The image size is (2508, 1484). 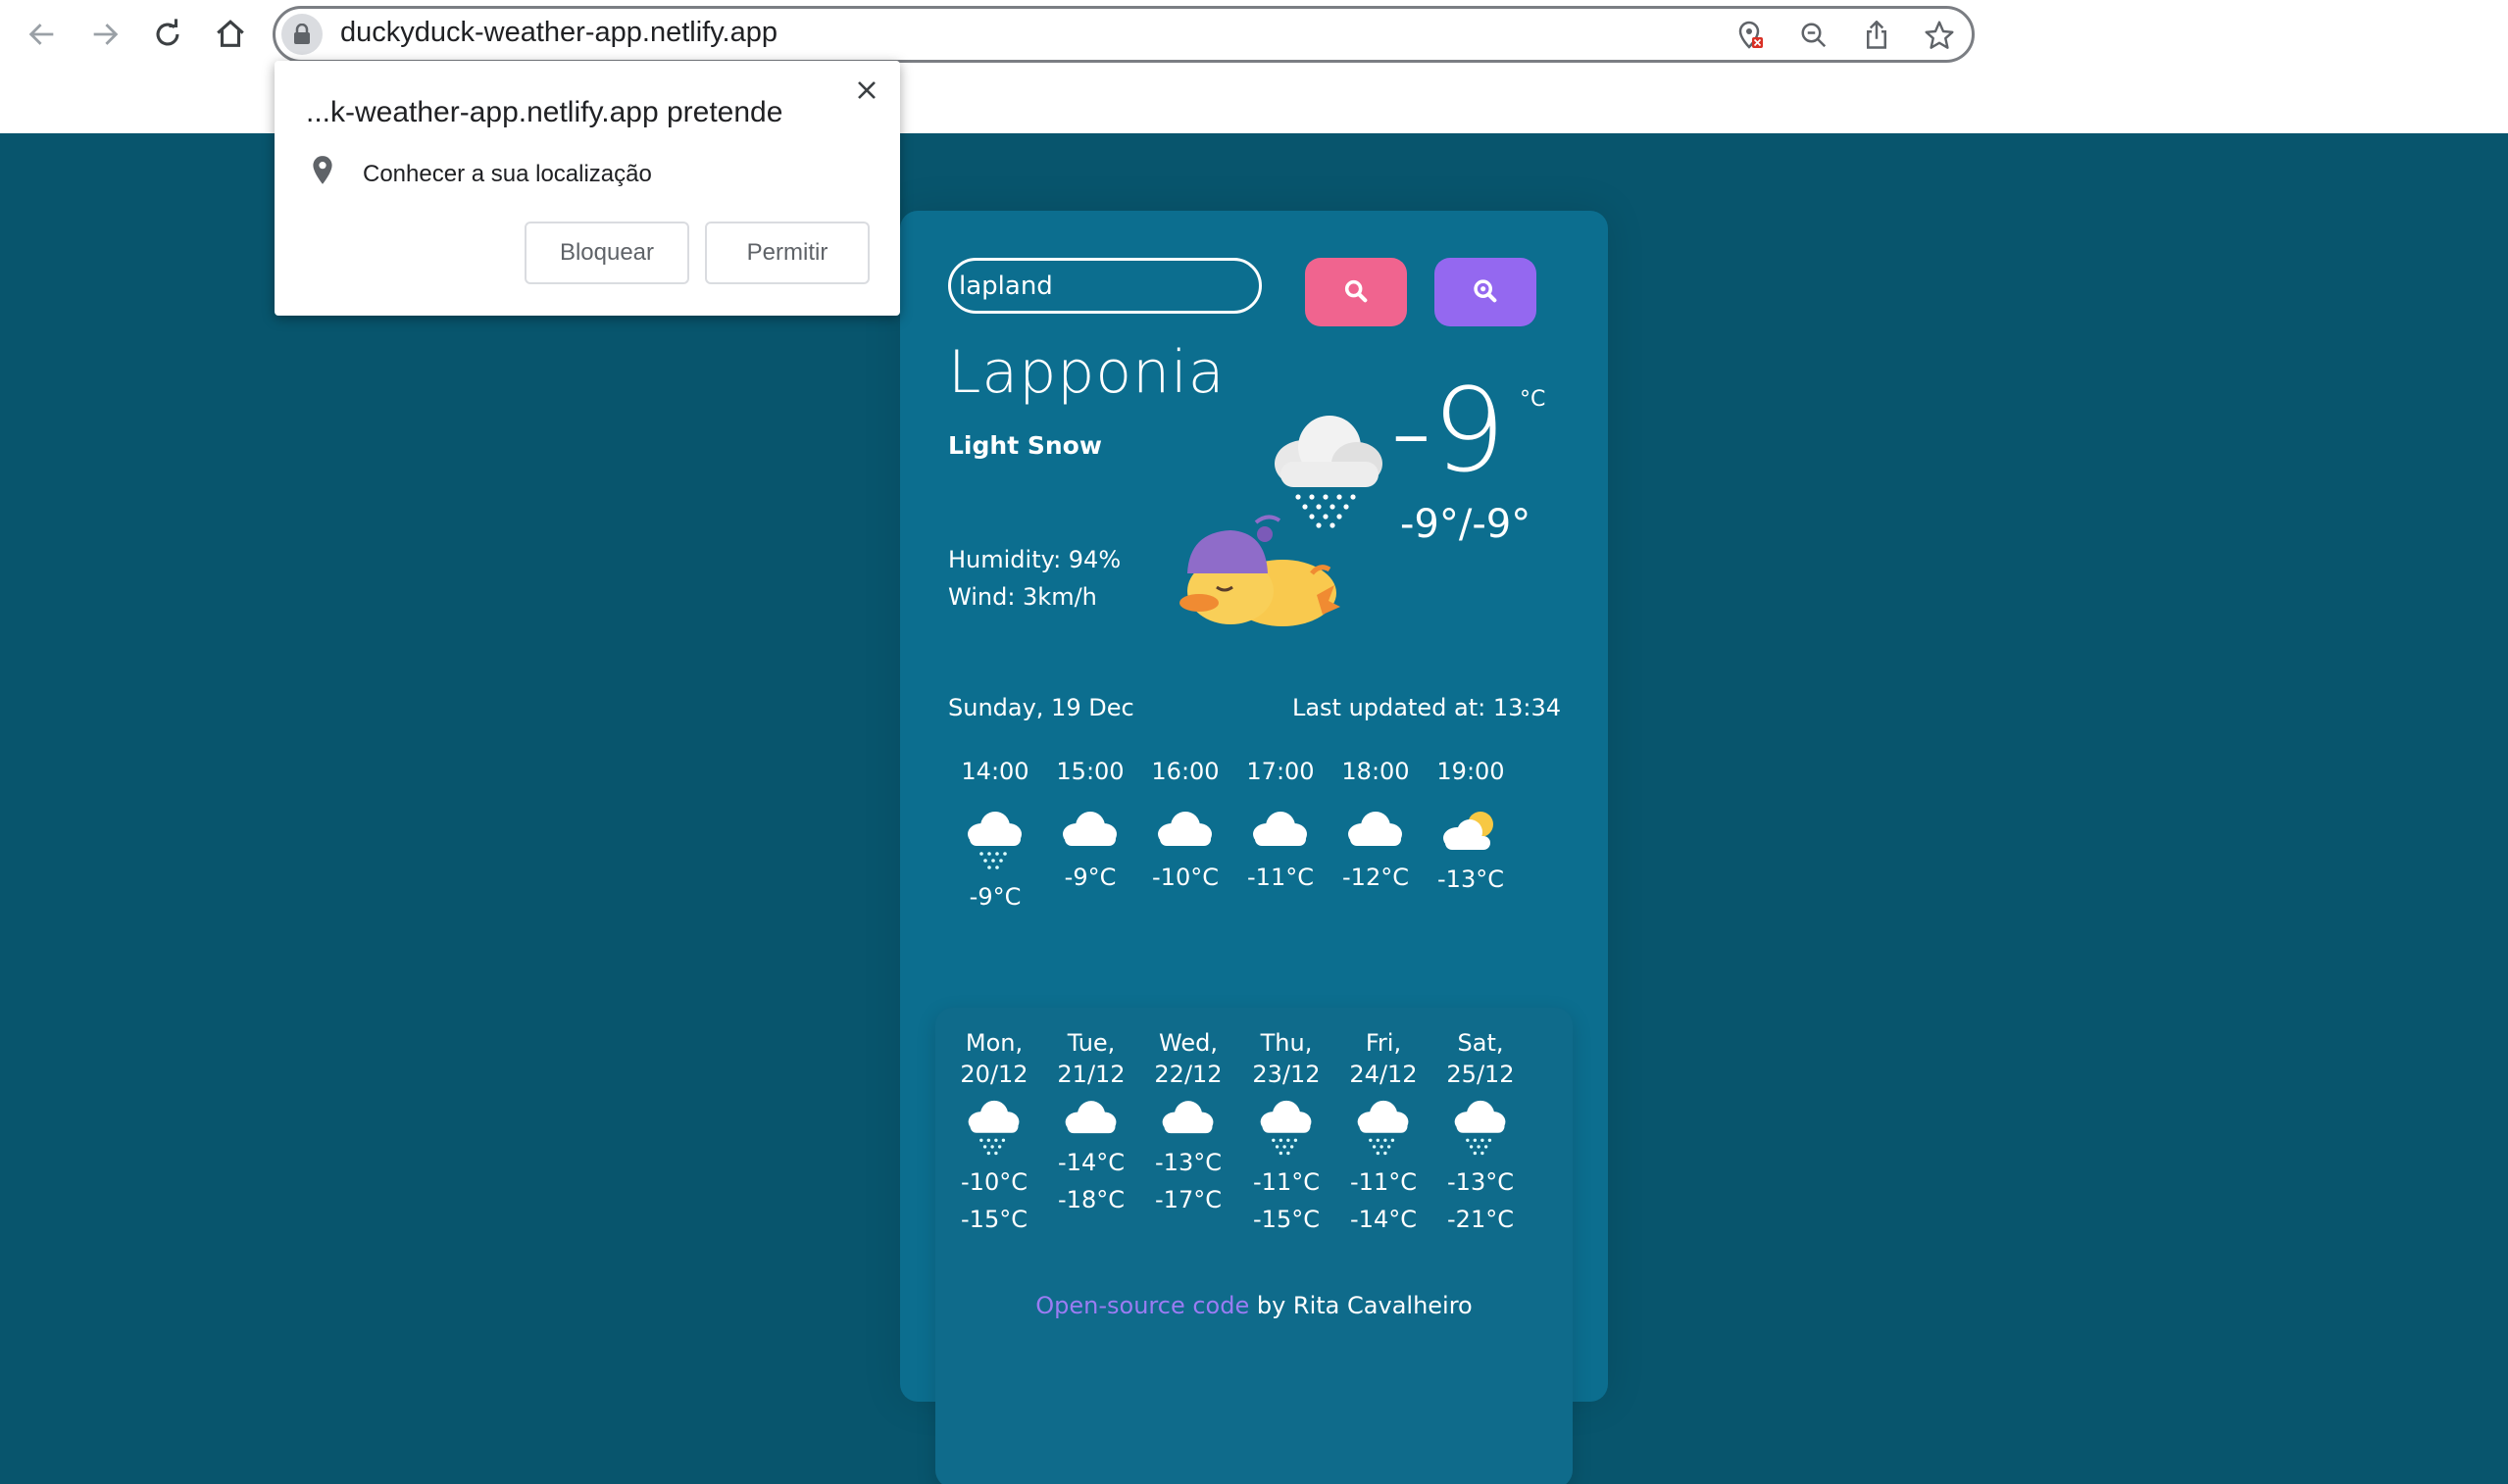 I want to click on sleeping-duck-icon, so click(x=1258, y=571).